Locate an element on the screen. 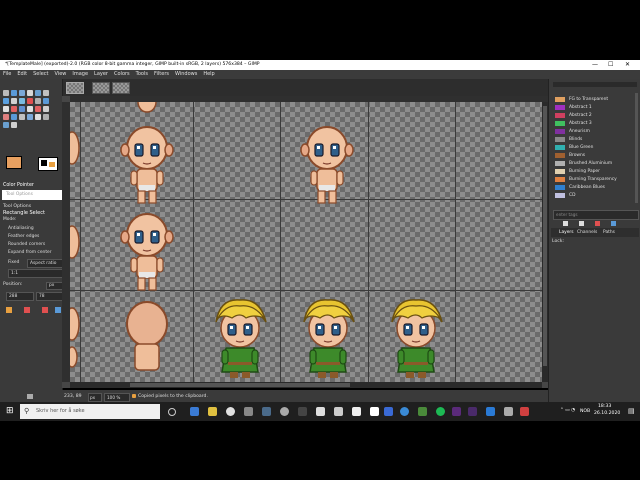 This screenshot has width=640, height=480. rect-select-tool-icon is located at coordinates (6, 93).